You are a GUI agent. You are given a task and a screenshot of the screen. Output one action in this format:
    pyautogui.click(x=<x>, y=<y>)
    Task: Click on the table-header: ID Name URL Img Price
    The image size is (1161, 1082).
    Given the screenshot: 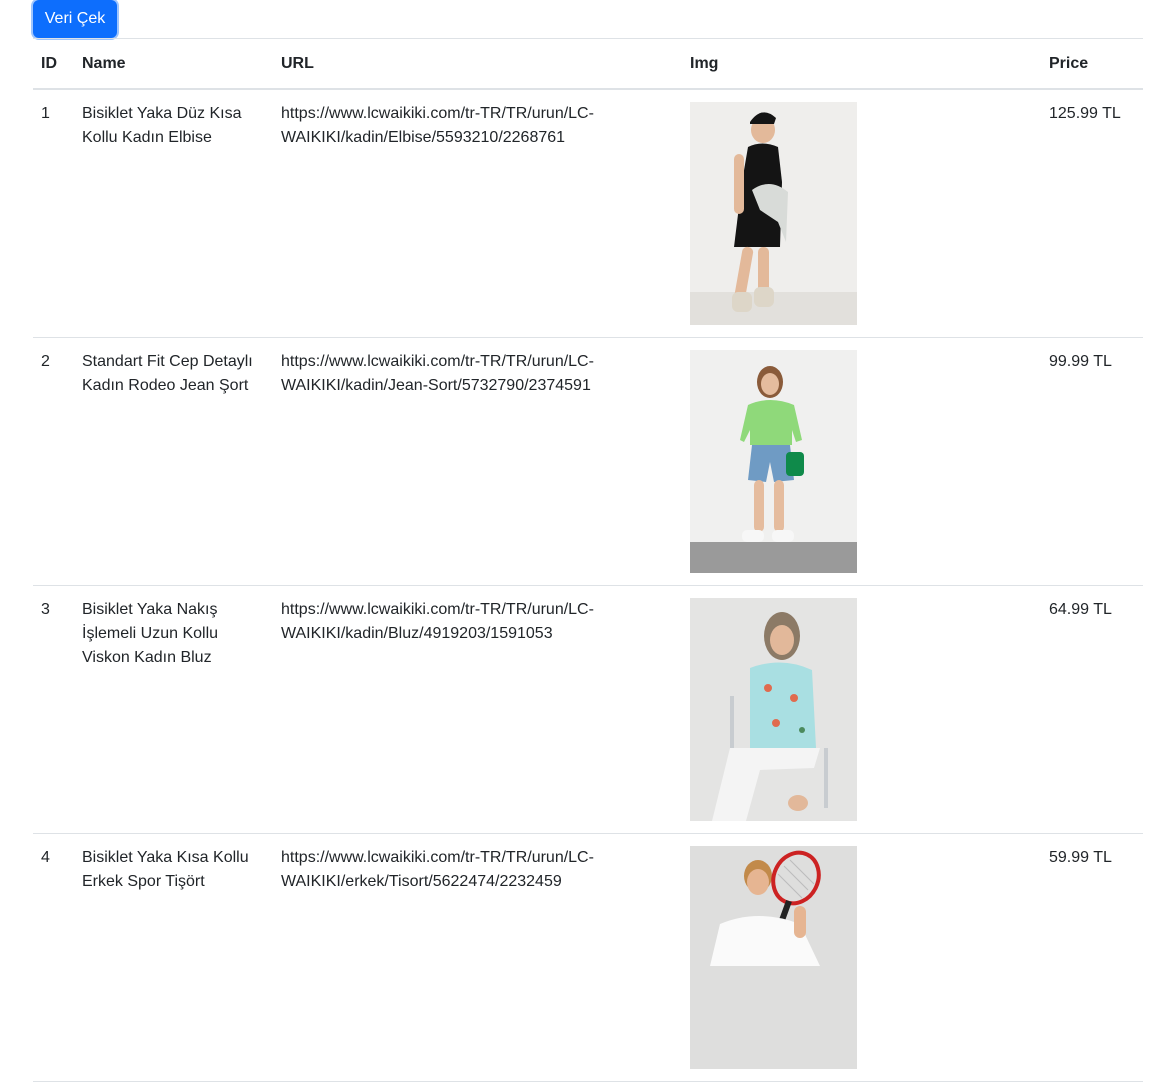 What is the action you would take?
    pyautogui.click(x=588, y=64)
    